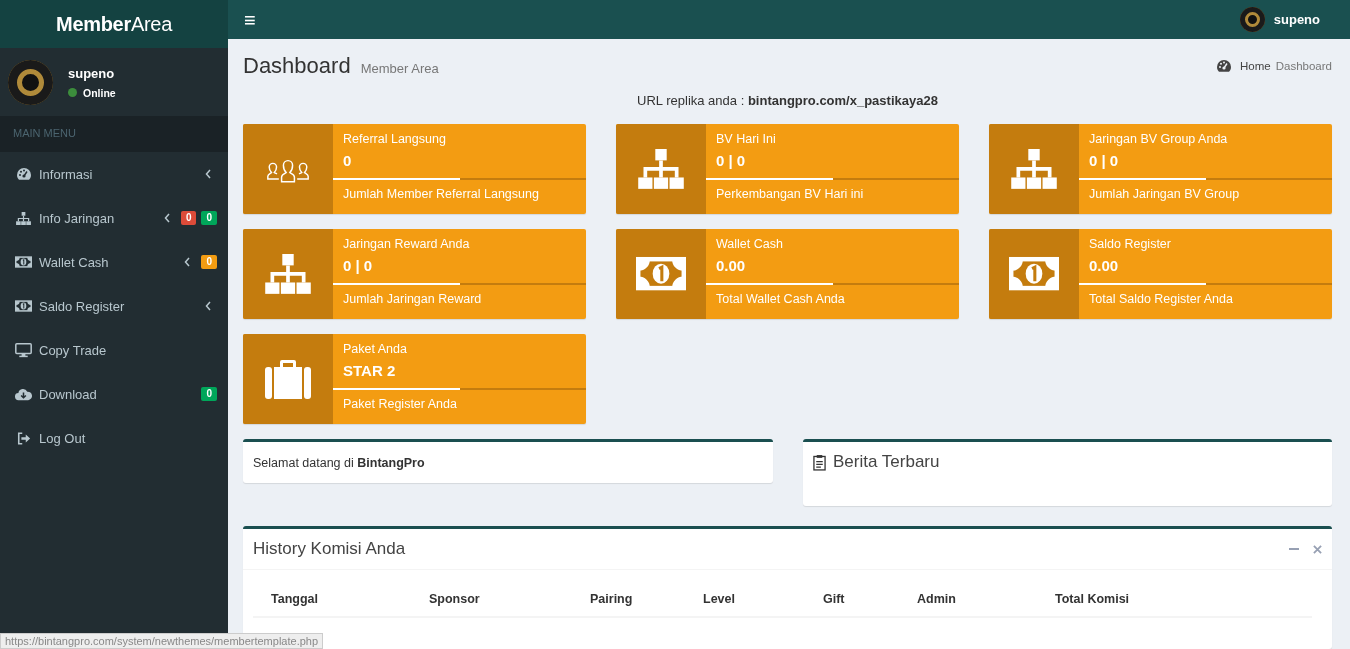 The image size is (1350, 649). What do you see at coordinates (288, 379) in the screenshot?
I see `briefcase-icon` at bounding box center [288, 379].